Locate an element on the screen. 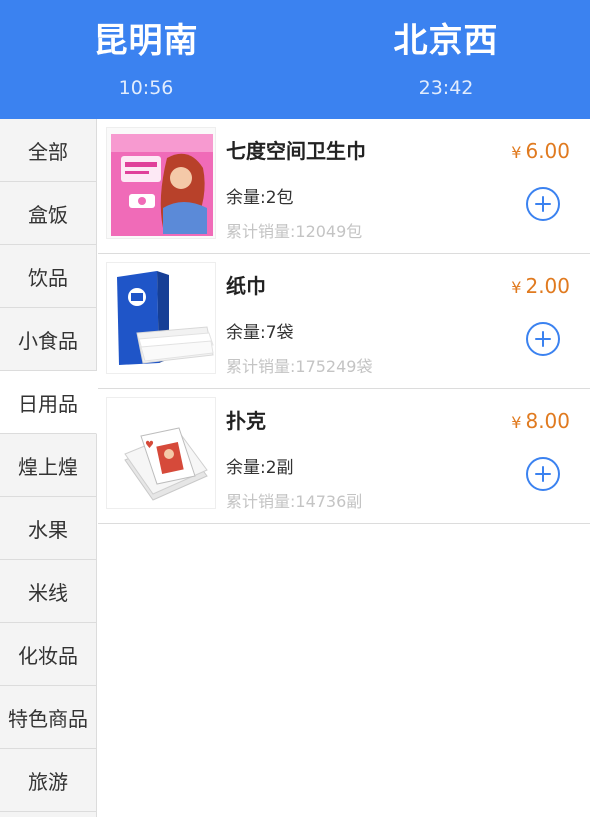  arrival-time: 23:42 is located at coordinates (446, 88).